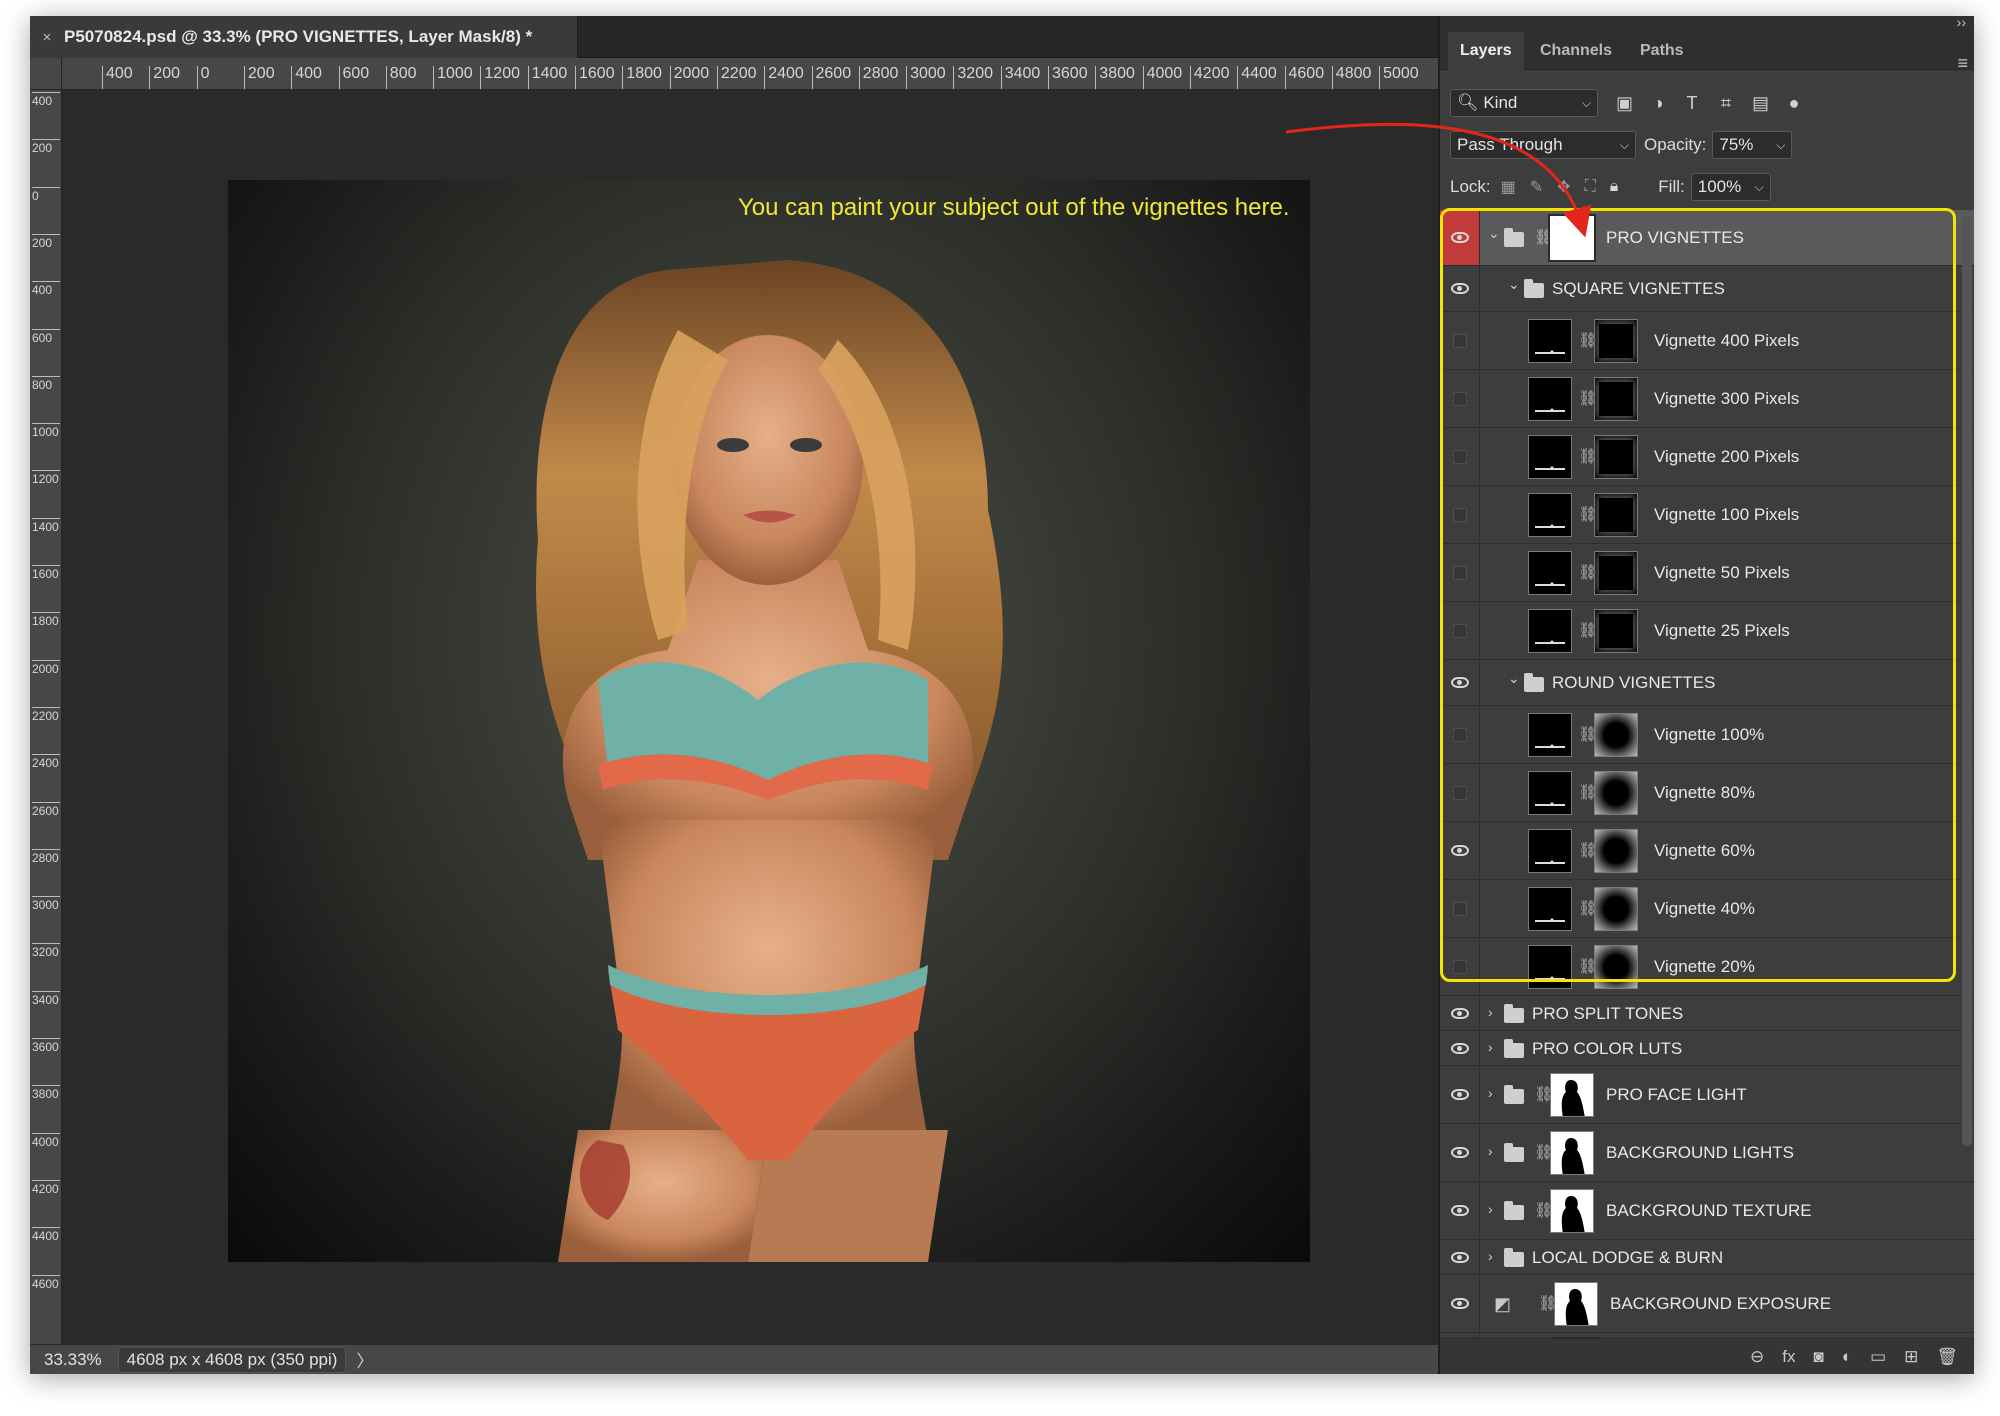  I want to click on layer-row: › ⛓ BACKGROUND LIGHTS, so click(1707, 1153).